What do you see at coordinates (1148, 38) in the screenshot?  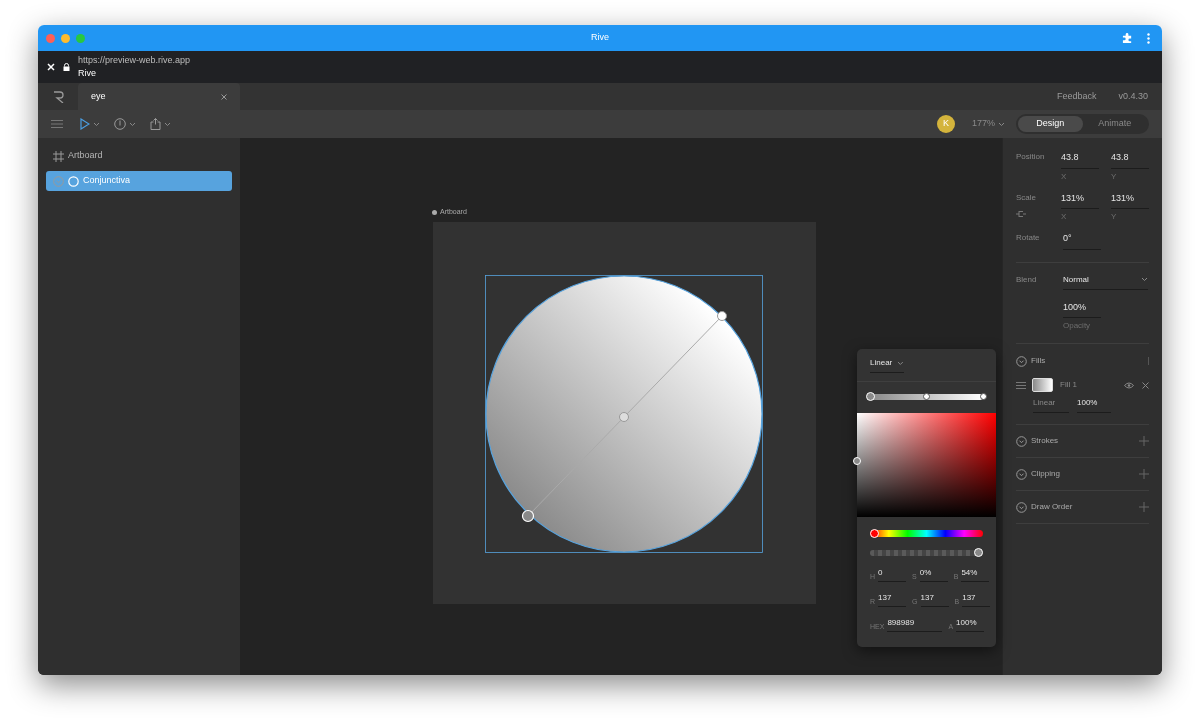 I see `more-icon` at bounding box center [1148, 38].